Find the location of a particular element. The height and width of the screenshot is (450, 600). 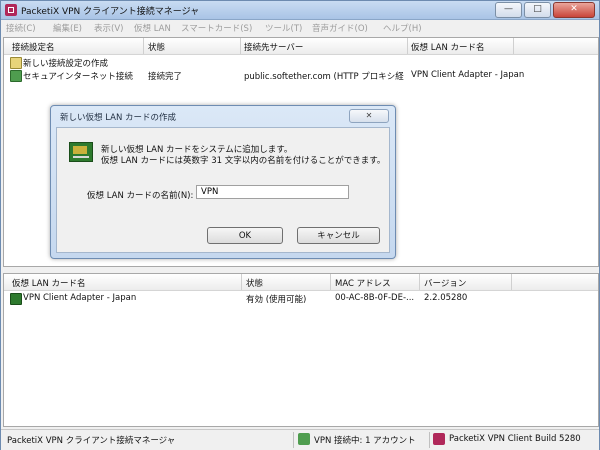

adapter-version: 2.2.05280 is located at coordinates (446, 298).